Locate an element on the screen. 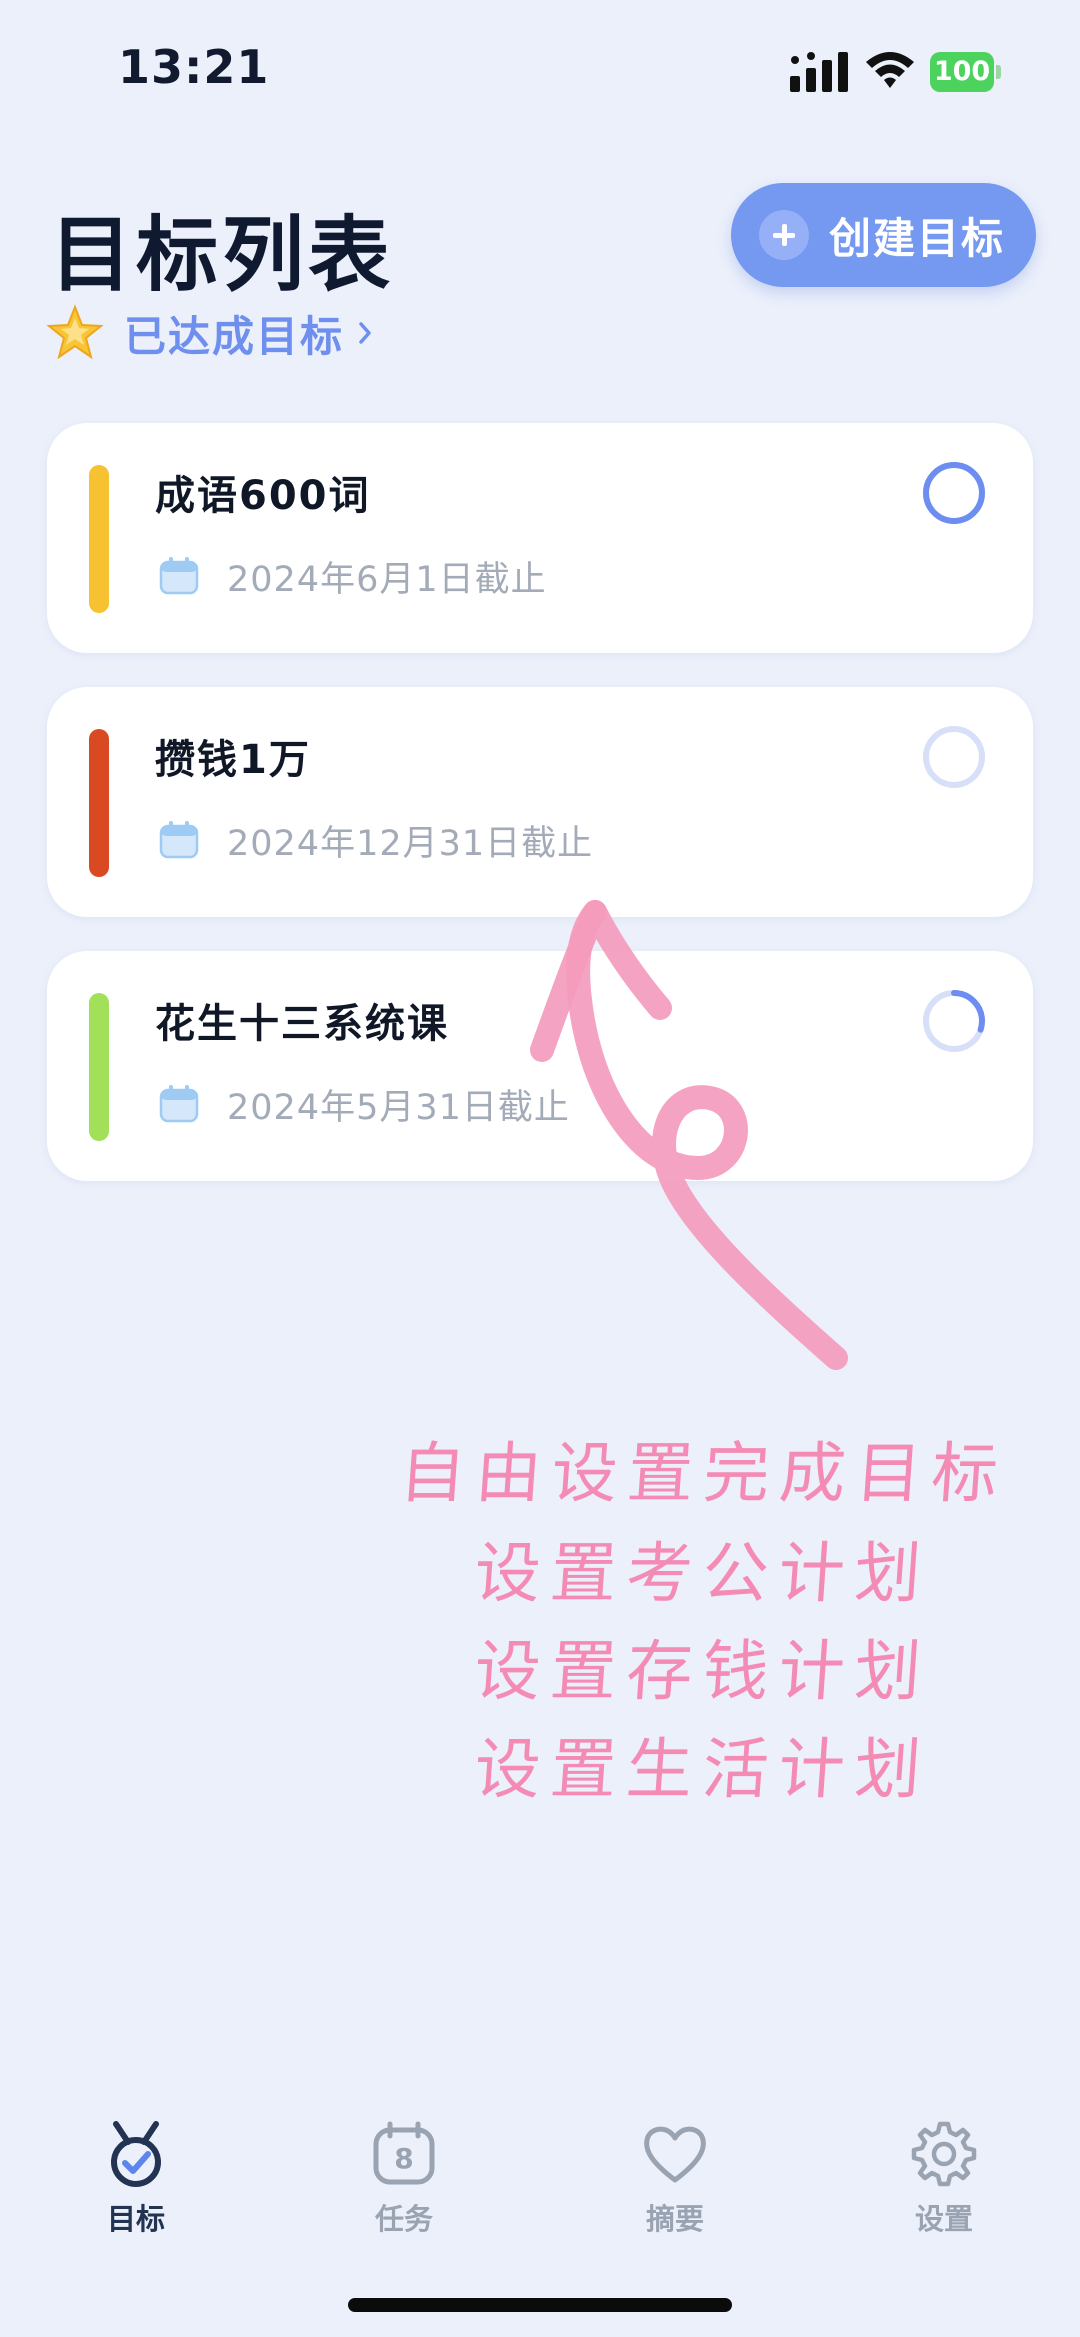  annotation-text: 自由设置完成目标 设置考公计划 设置存钱计划 设置生活计划 is located at coordinates (690, 1620).